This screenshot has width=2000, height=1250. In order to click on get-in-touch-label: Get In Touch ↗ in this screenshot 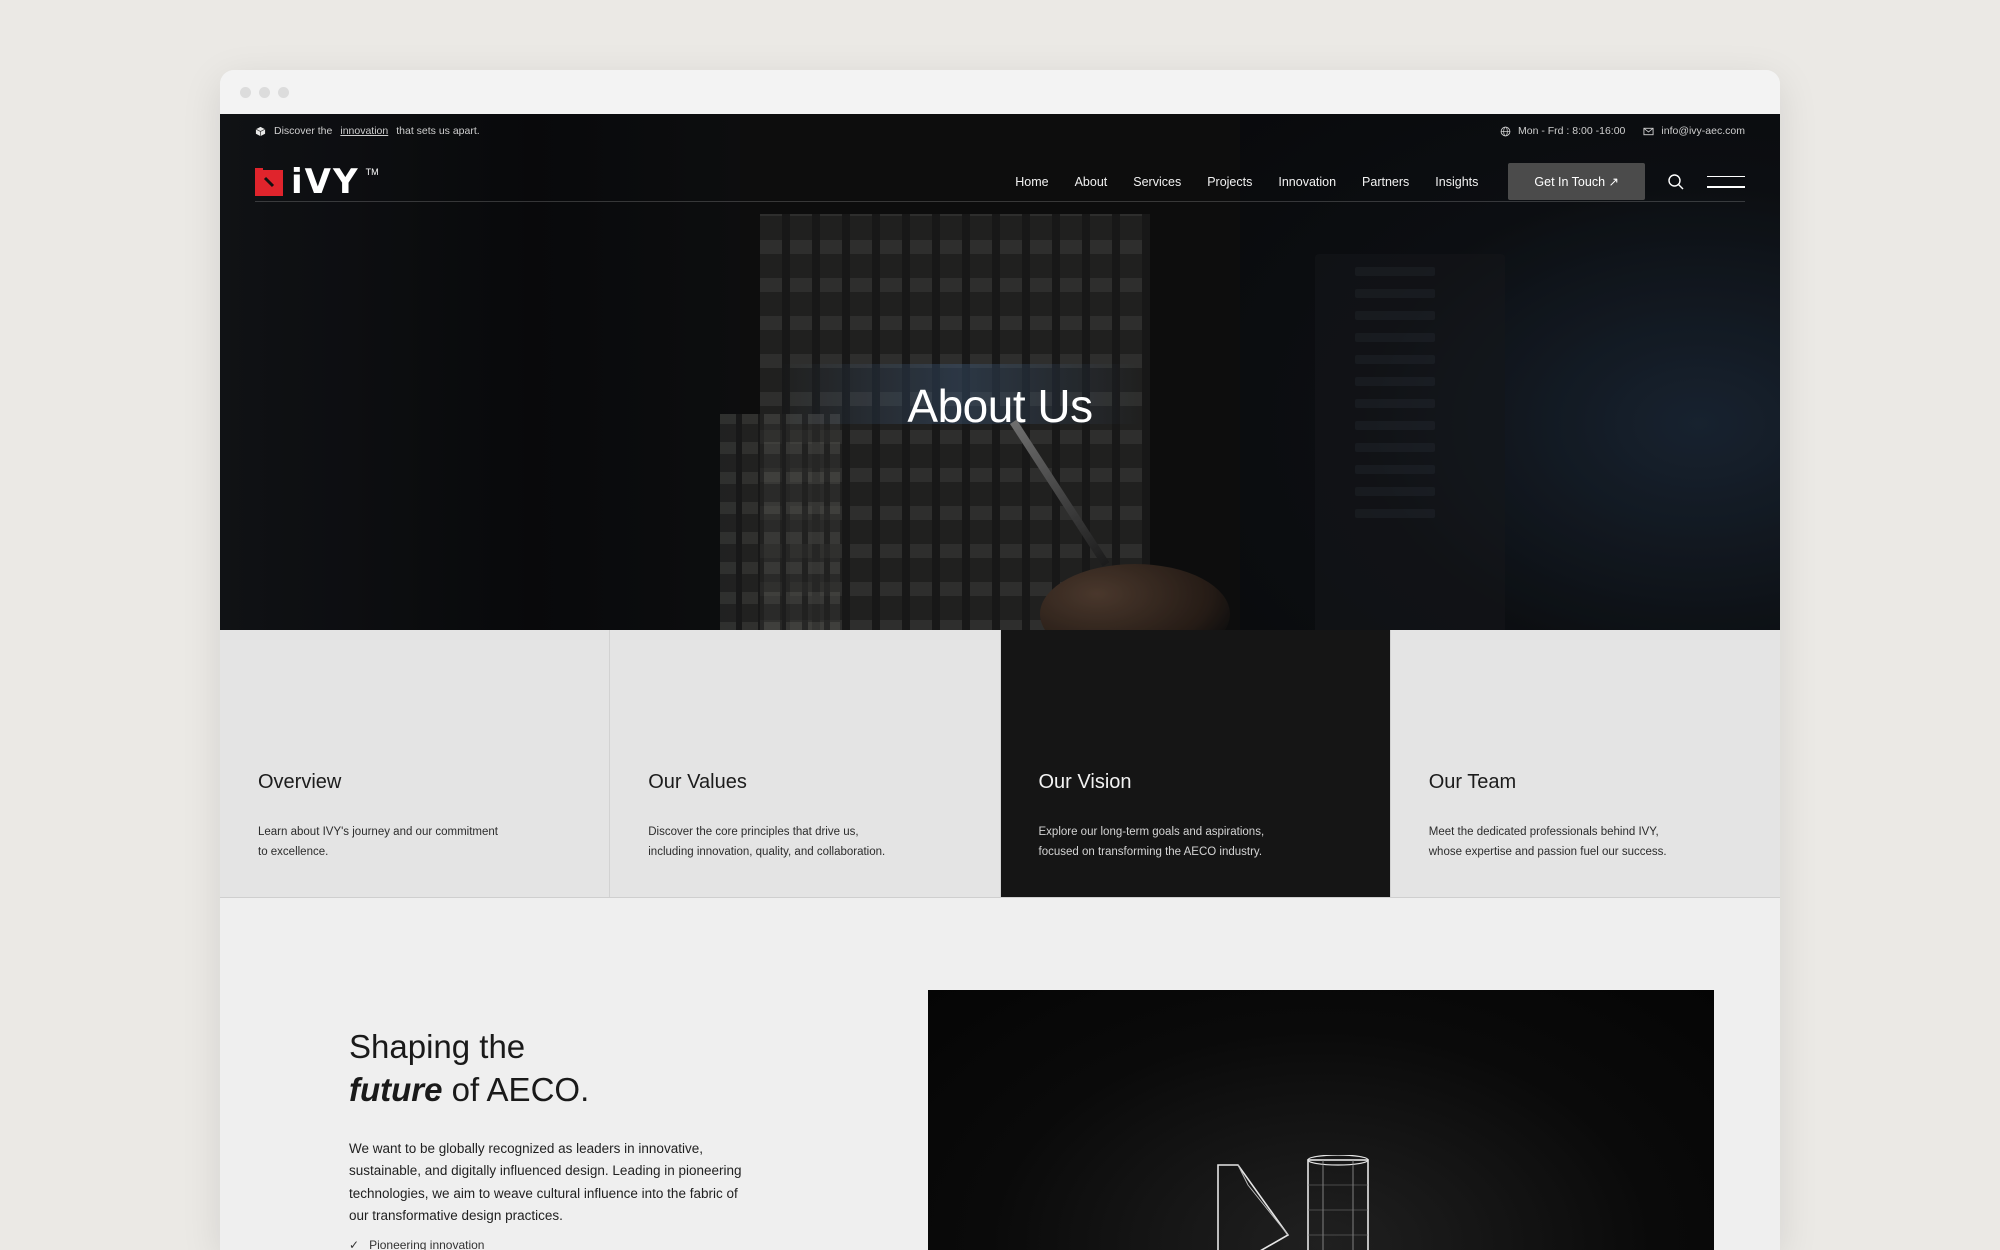, I will do `click(1576, 182)`.